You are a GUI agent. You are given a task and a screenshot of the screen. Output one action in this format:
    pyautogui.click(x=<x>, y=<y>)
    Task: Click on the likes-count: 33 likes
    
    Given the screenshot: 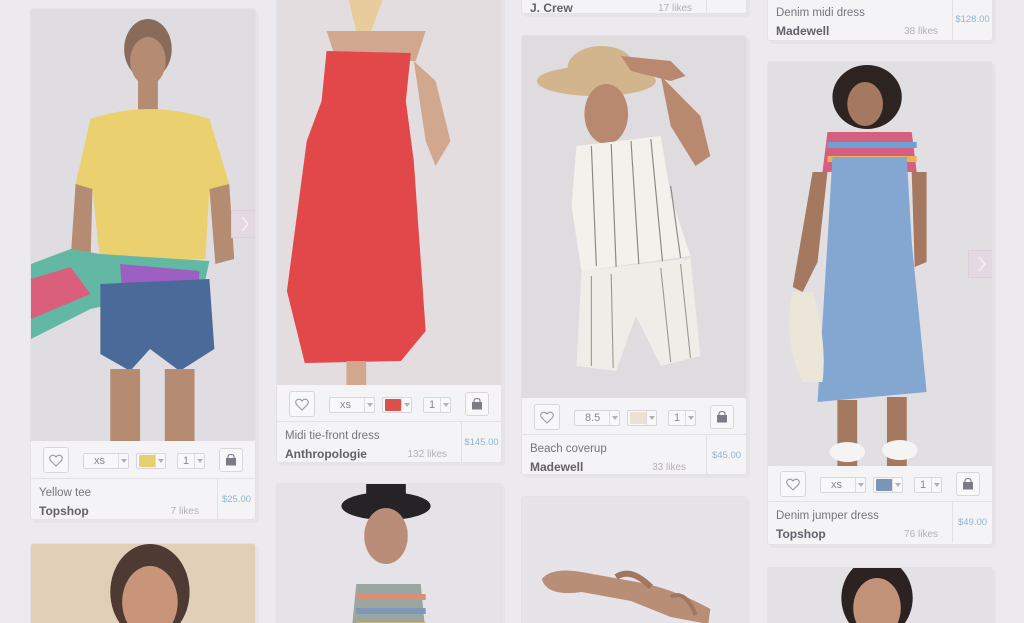 What is the action you would take?
    pyautogui.click(x=669, y=467)
    